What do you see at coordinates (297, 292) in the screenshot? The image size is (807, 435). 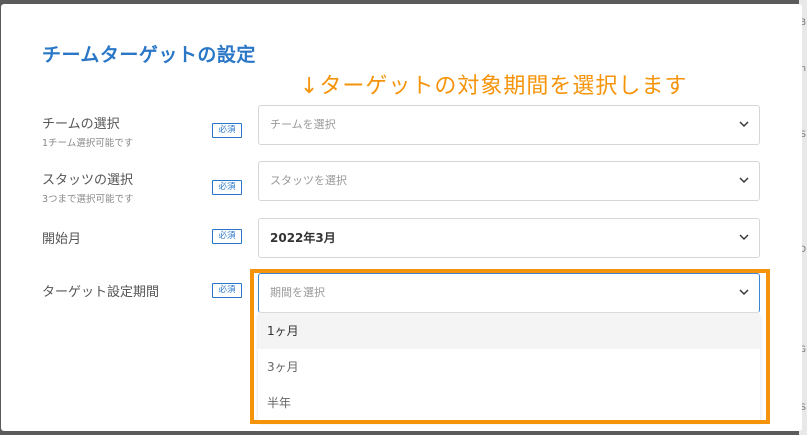 I see `target-period-placeholder: 期間を選択` at bounding box center [297, 292].